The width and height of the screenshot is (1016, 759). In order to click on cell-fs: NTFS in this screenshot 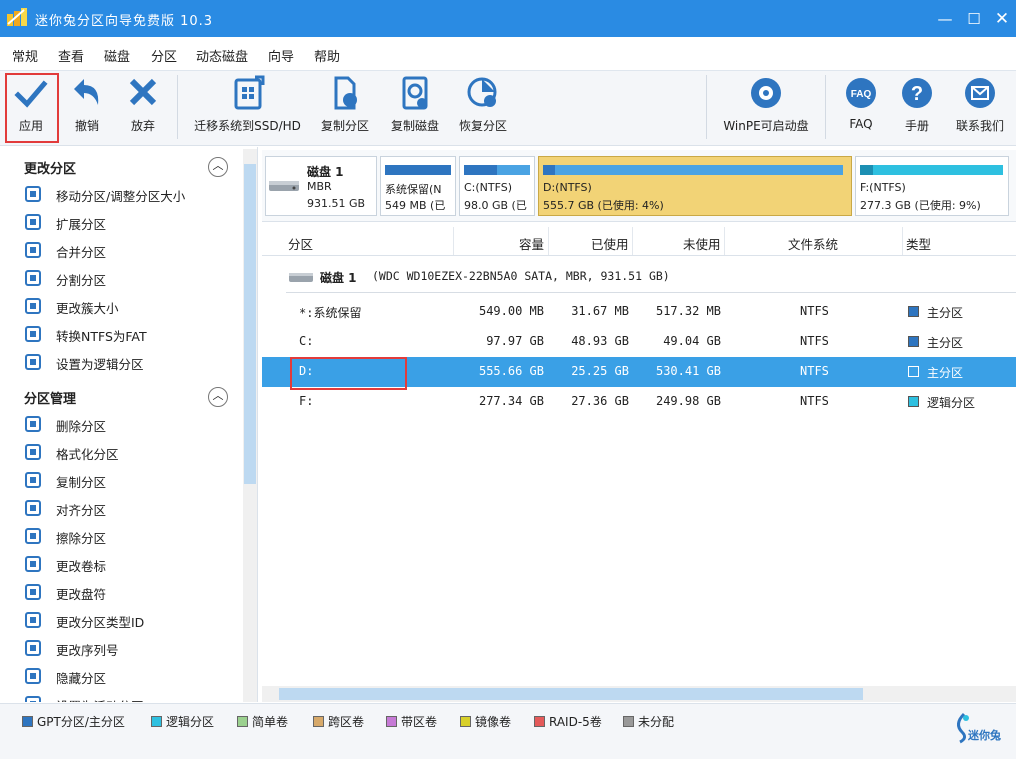, I will do `click(814, 311)`.